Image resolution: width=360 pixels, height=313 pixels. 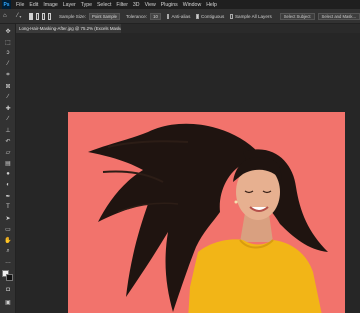 I want to click on menu-view: View, so click(x=150, y=5).